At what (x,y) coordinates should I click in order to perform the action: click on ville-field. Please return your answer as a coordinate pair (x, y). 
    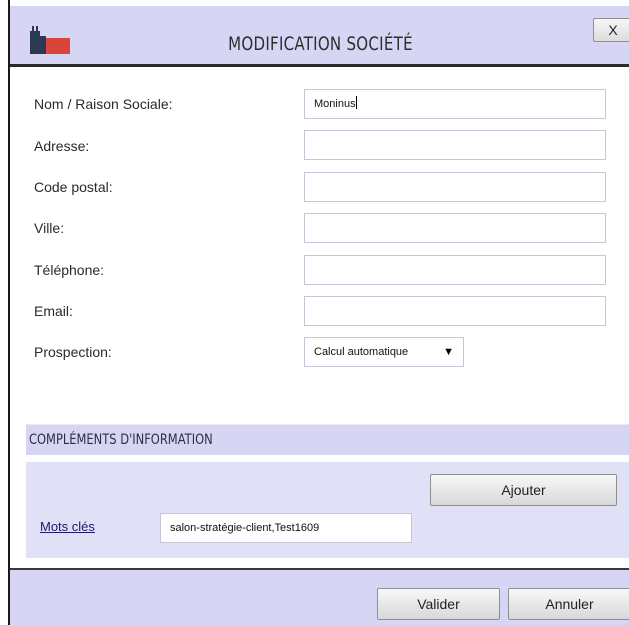
    Looking at the image, I should click on (455, 228).